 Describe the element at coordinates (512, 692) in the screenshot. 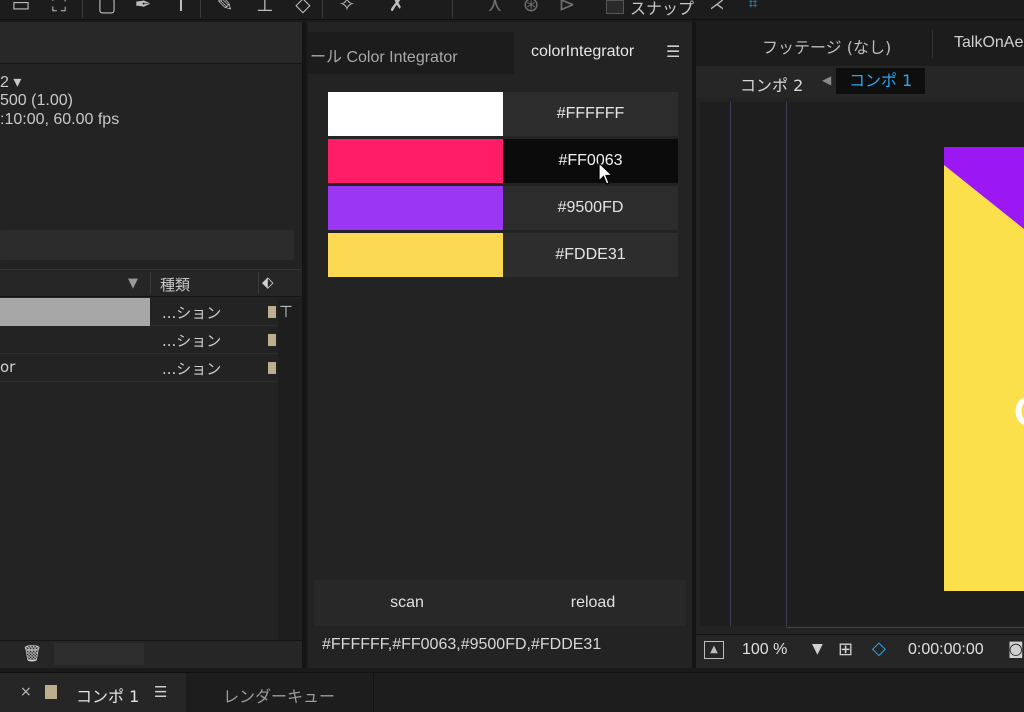

I see `timeline-tab-bar: × コンポ 1 ☰ レンダーキュー` at that location.